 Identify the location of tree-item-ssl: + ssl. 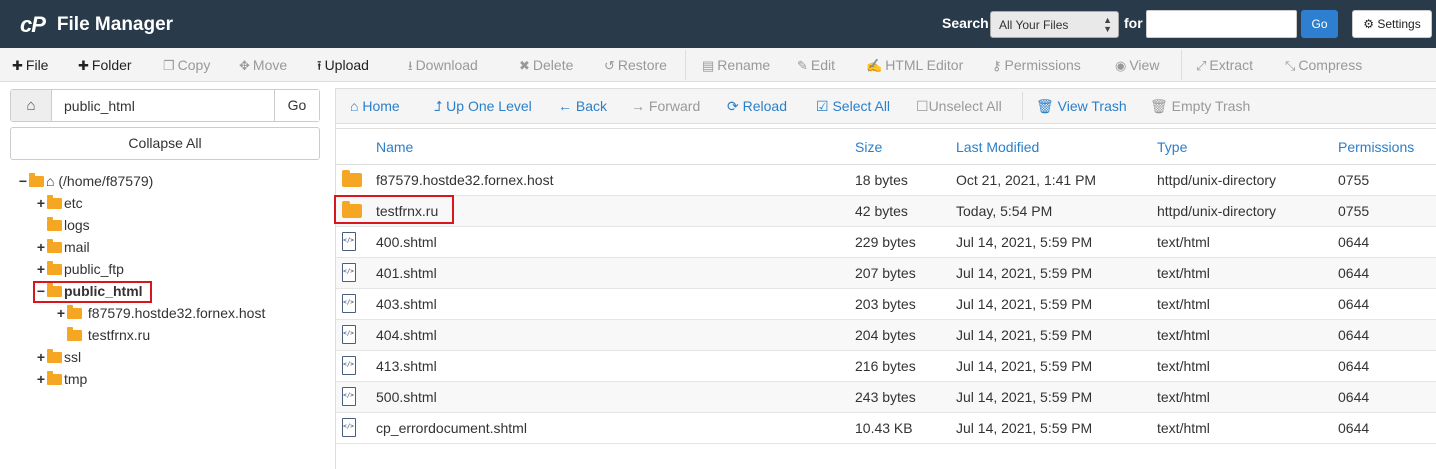
(58, 357).